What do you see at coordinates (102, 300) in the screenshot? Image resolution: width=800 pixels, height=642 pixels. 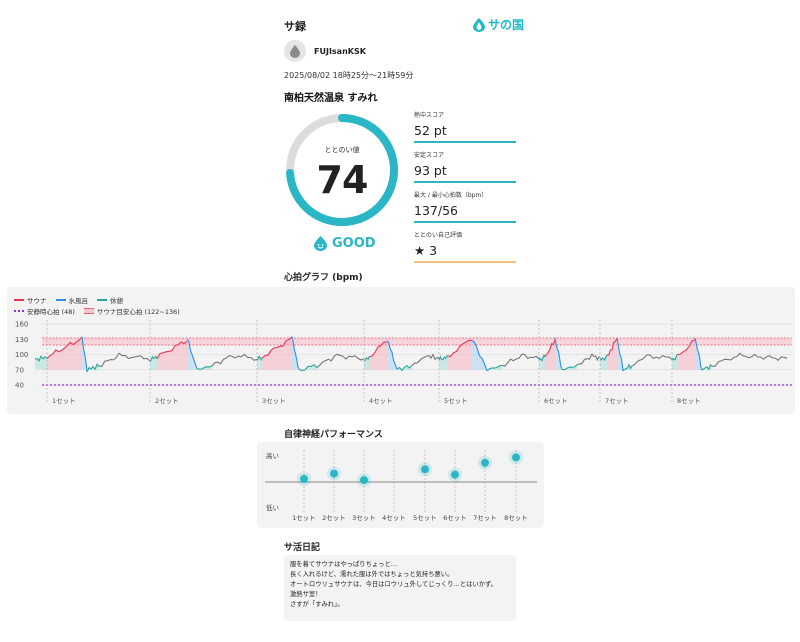 I see `legend-rest-swatch` at bounding box center [102, 300].